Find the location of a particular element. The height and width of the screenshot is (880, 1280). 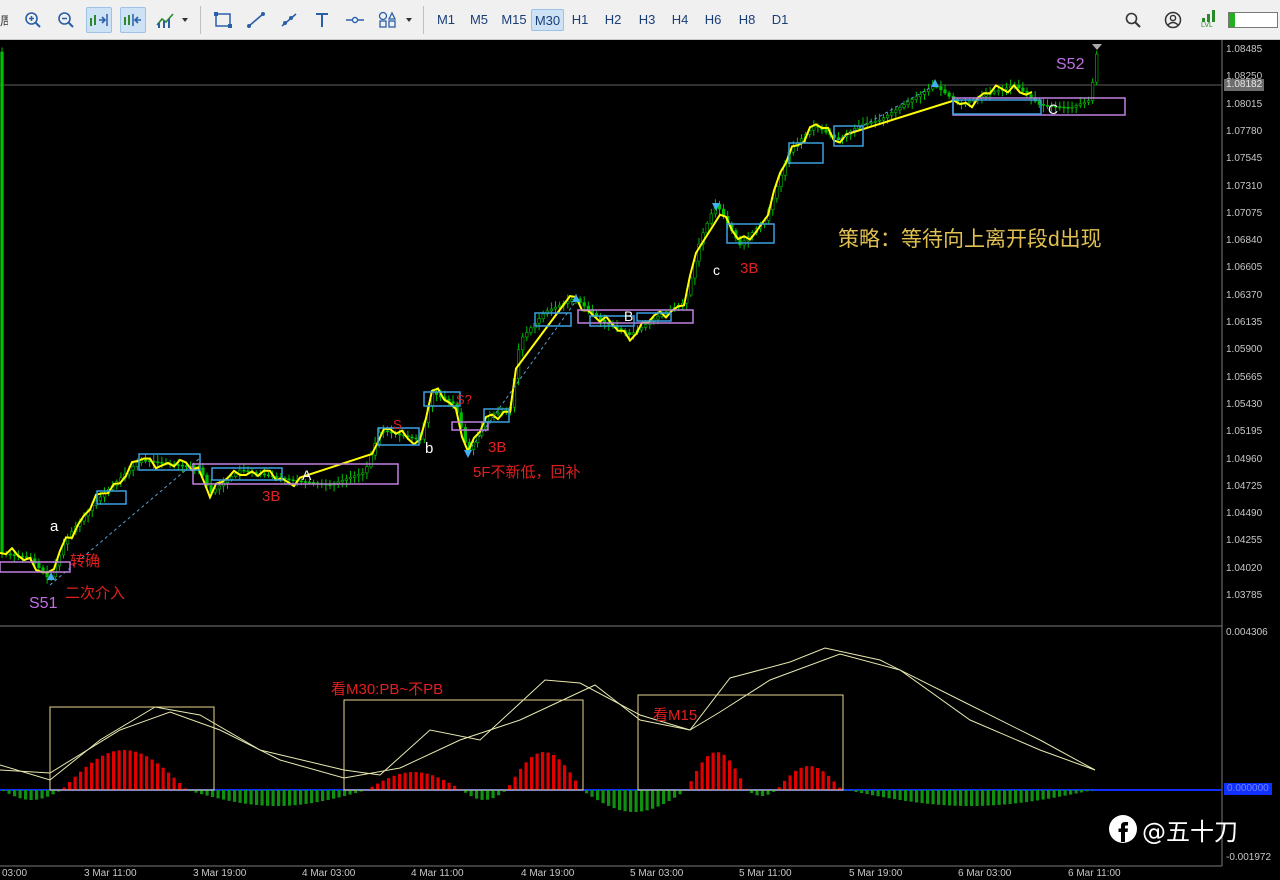

price-label: 1.04020 is located at coordinates (1244, 568).